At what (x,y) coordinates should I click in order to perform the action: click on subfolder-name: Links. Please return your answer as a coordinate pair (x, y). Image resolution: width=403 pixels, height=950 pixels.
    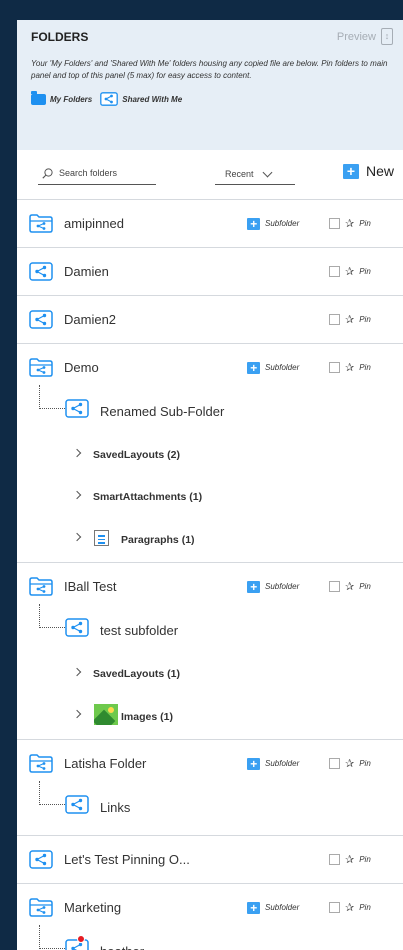
    Looking at the image, I should click on (115, 807).